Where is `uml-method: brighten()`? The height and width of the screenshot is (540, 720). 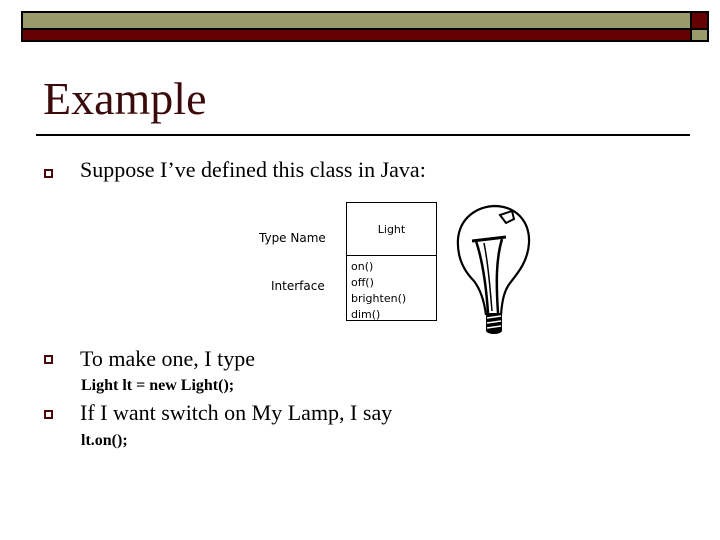
uml-method: brighten() is located at coordinates (379, 298).